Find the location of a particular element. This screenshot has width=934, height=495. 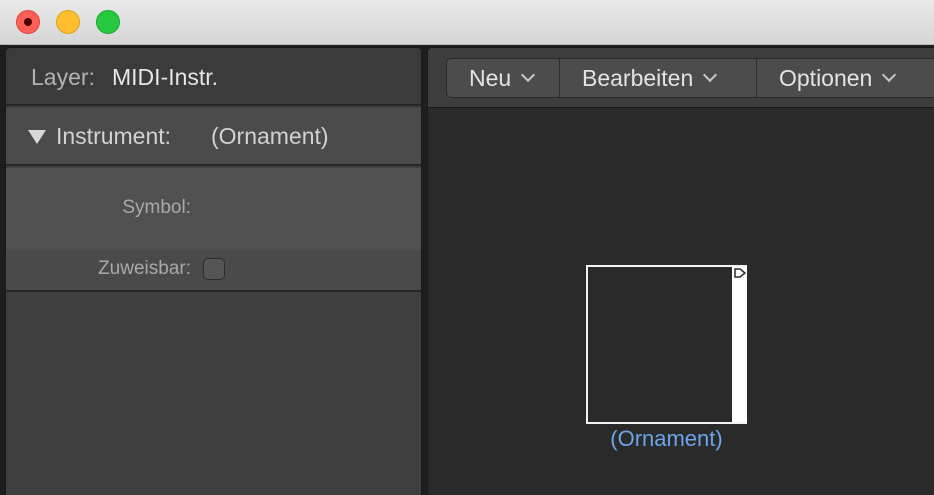

layer-value: MIDI-Instr. is located at coordinates (165, 77).